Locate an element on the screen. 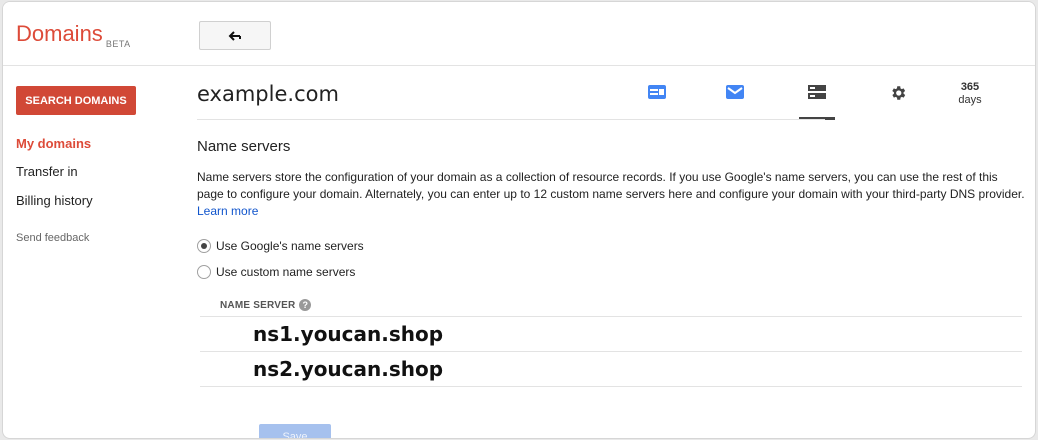 The width and height of the screenshot is (1038, 440). tab-settings is located at coordinates (898, 100).